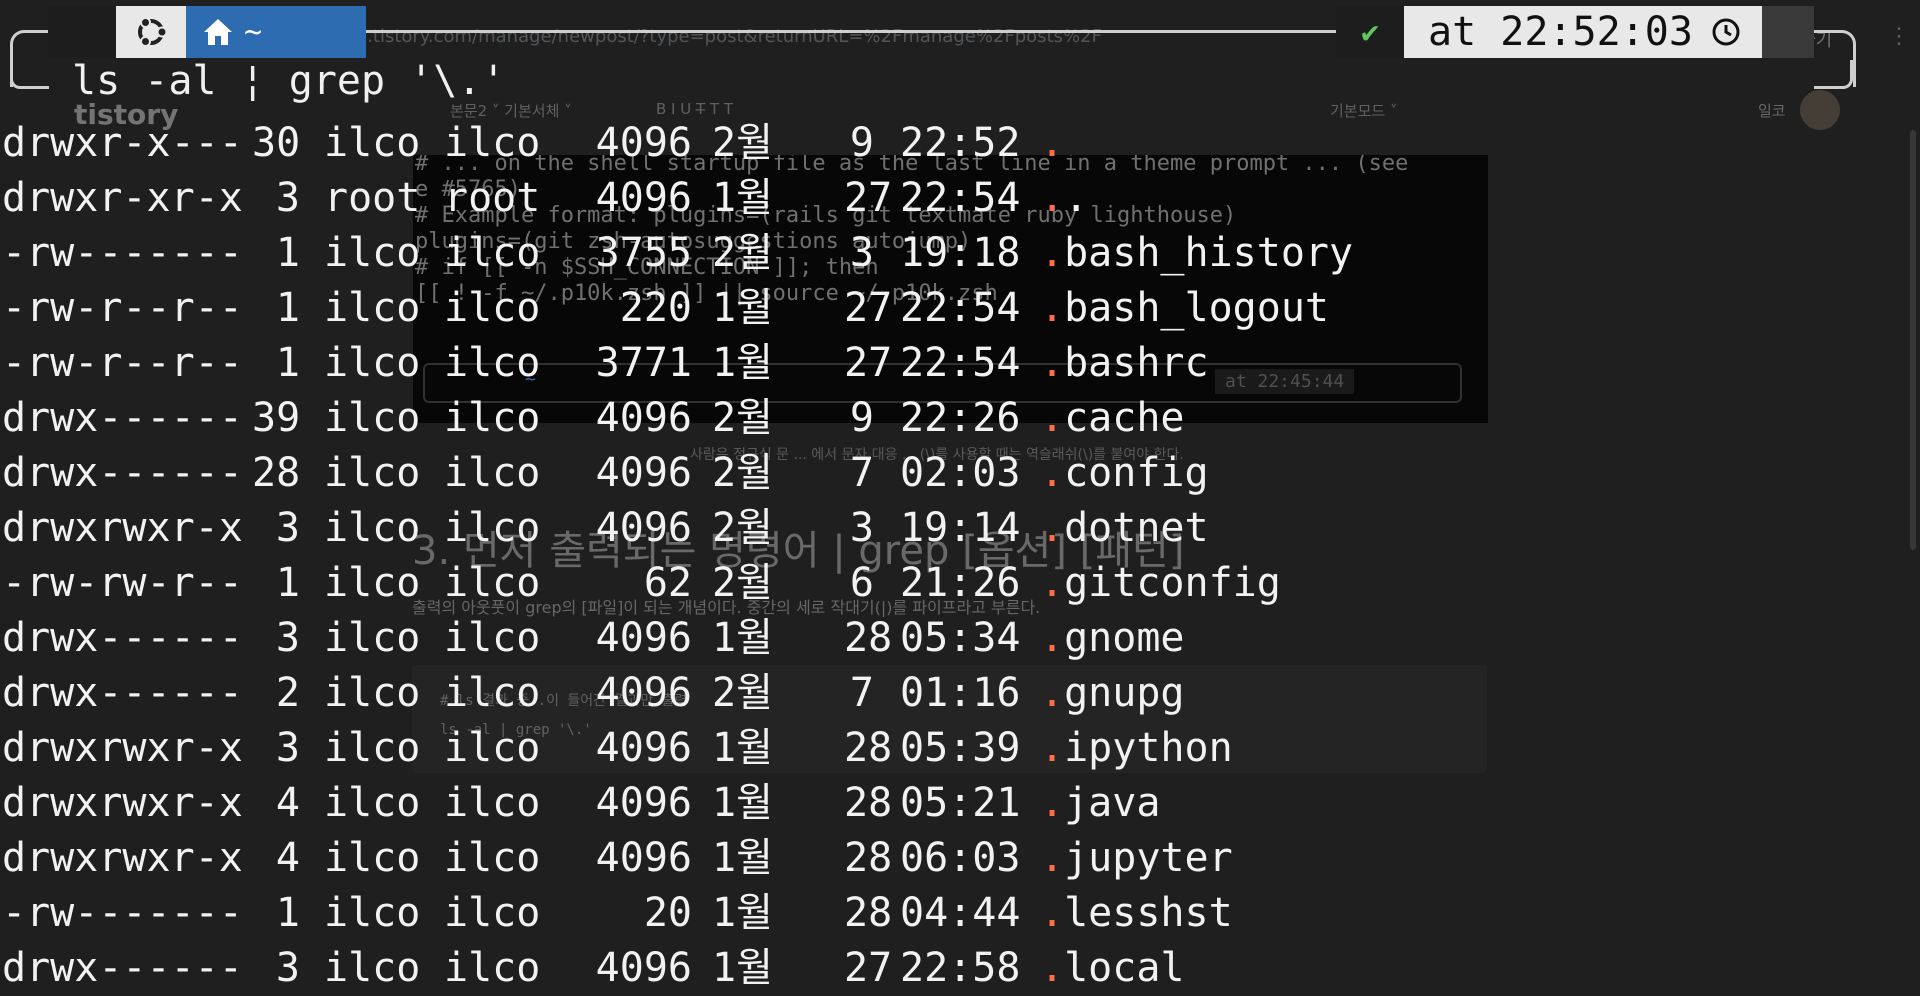 This screenshot has width=1920, height=996. What do you see at coordinates (960, 748) in the screenshot?
I see `ls-time: 05:39` at bounding box center [960, 748].